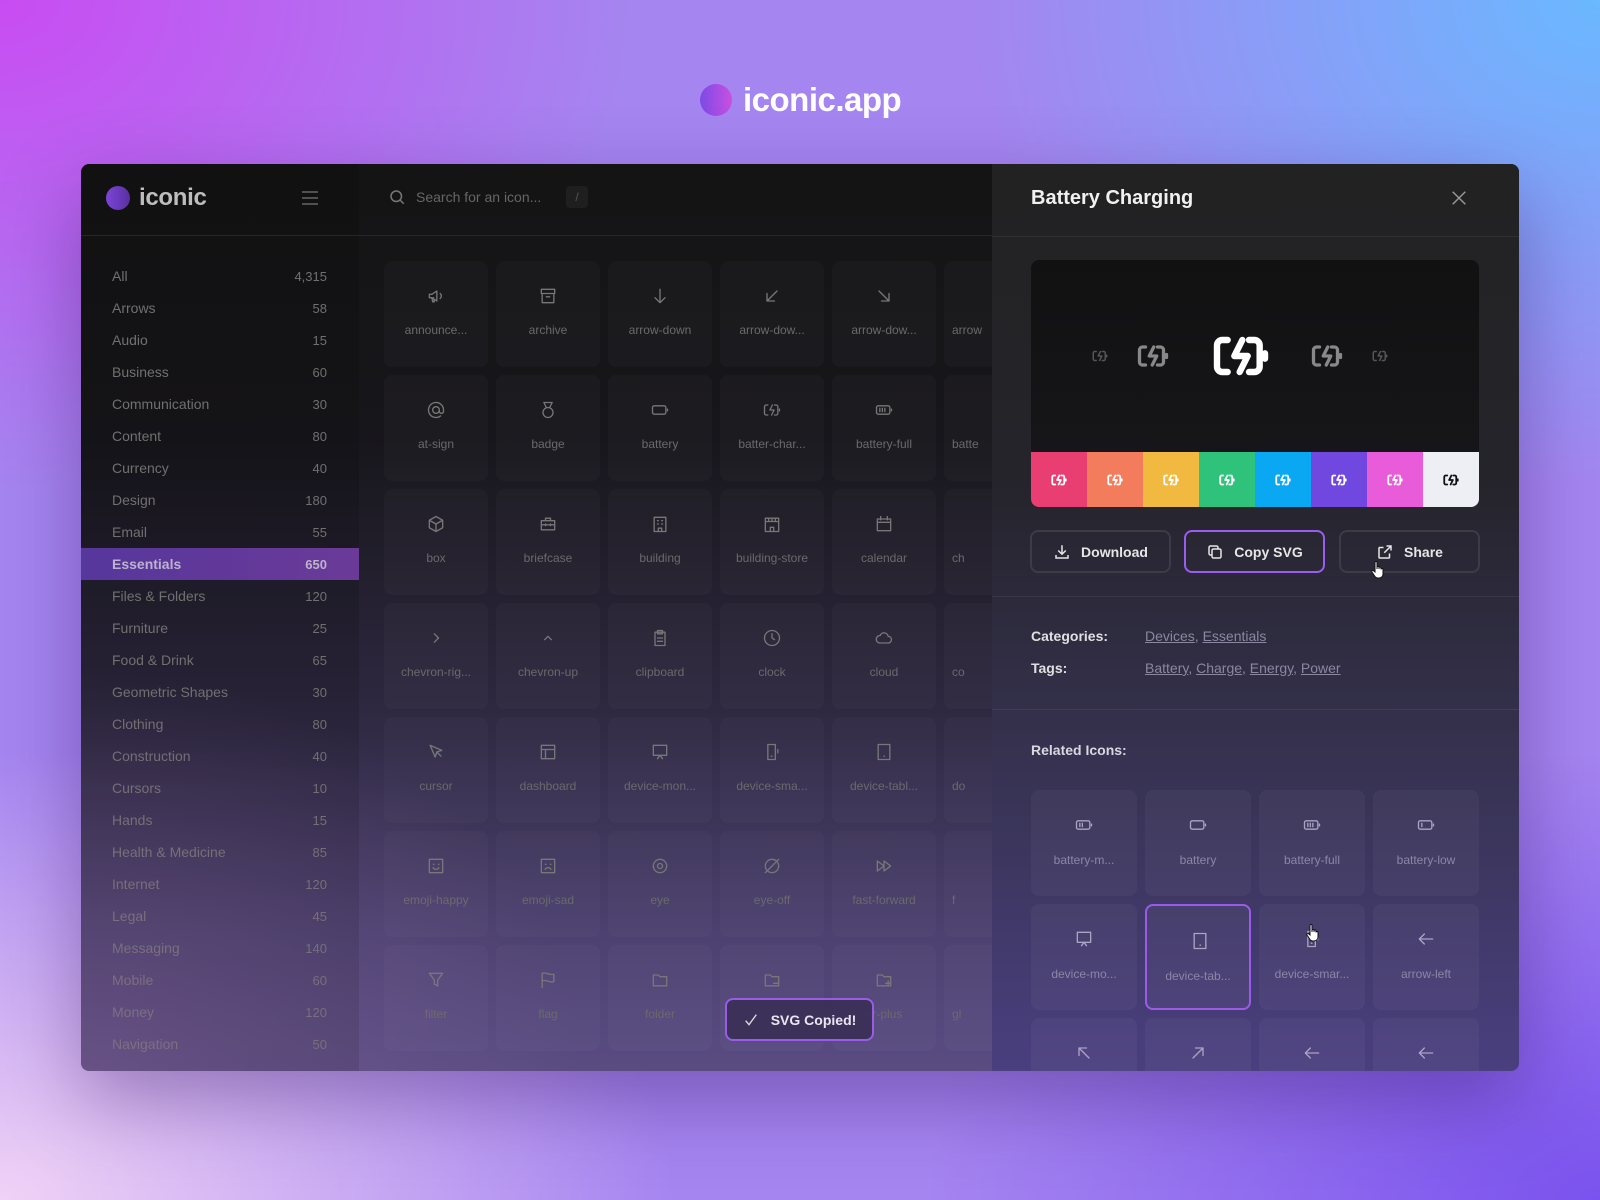 This screenshot has height=1200, width=1600. Describe the element at coordinates (1321, 668) in the screenshot. I see `link-power: Power` at that location.